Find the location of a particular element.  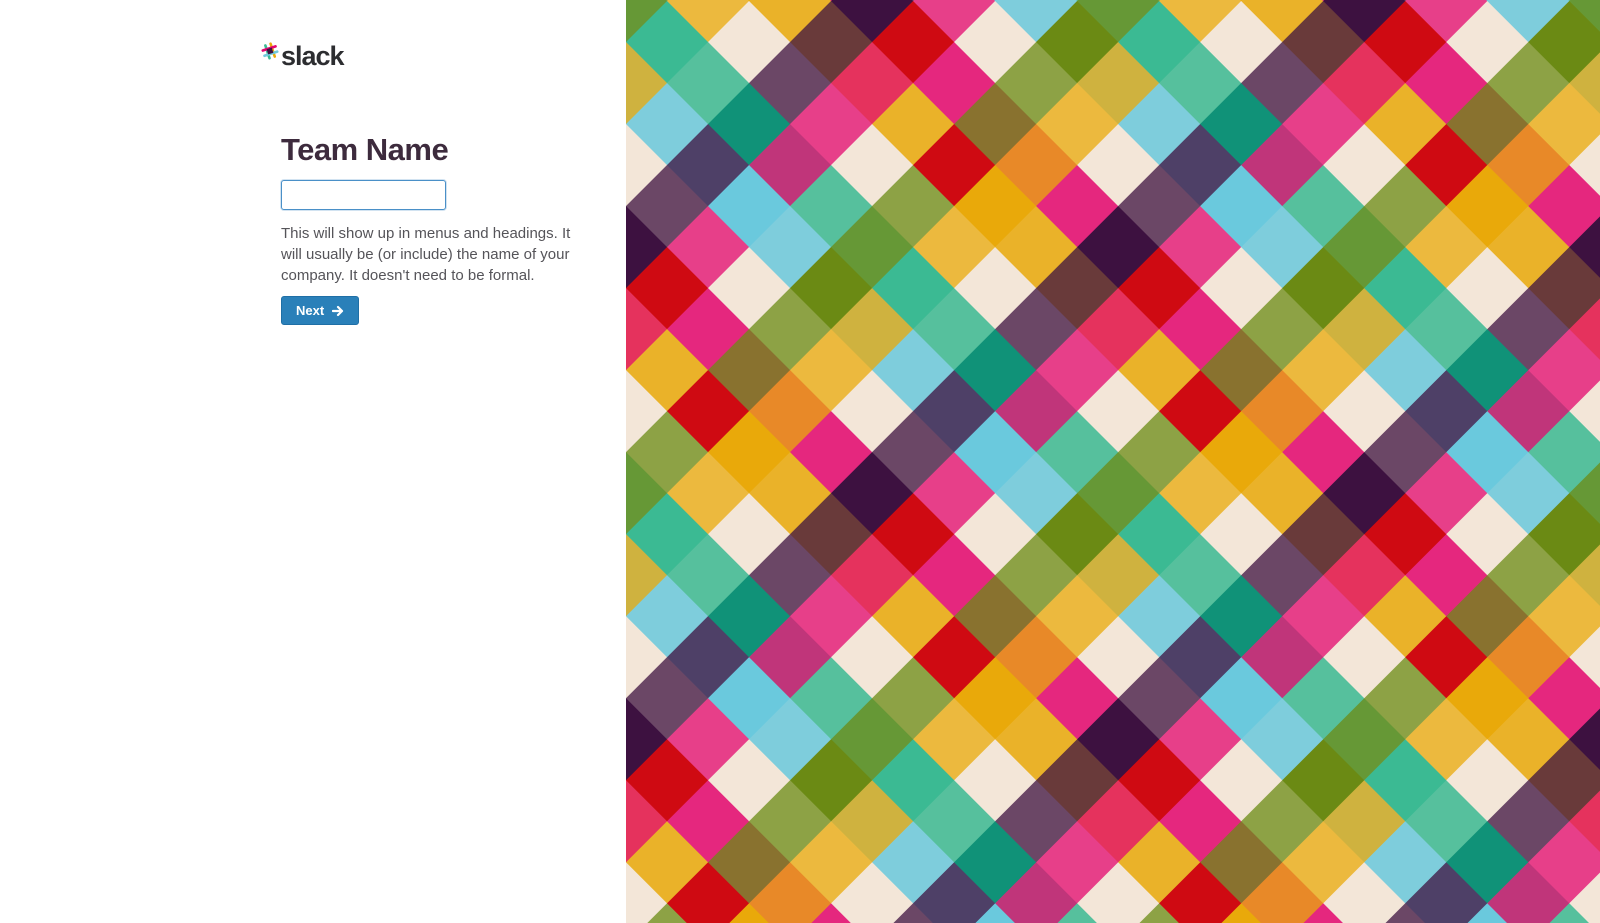

team-name-input is located at coordinates (363, 195).